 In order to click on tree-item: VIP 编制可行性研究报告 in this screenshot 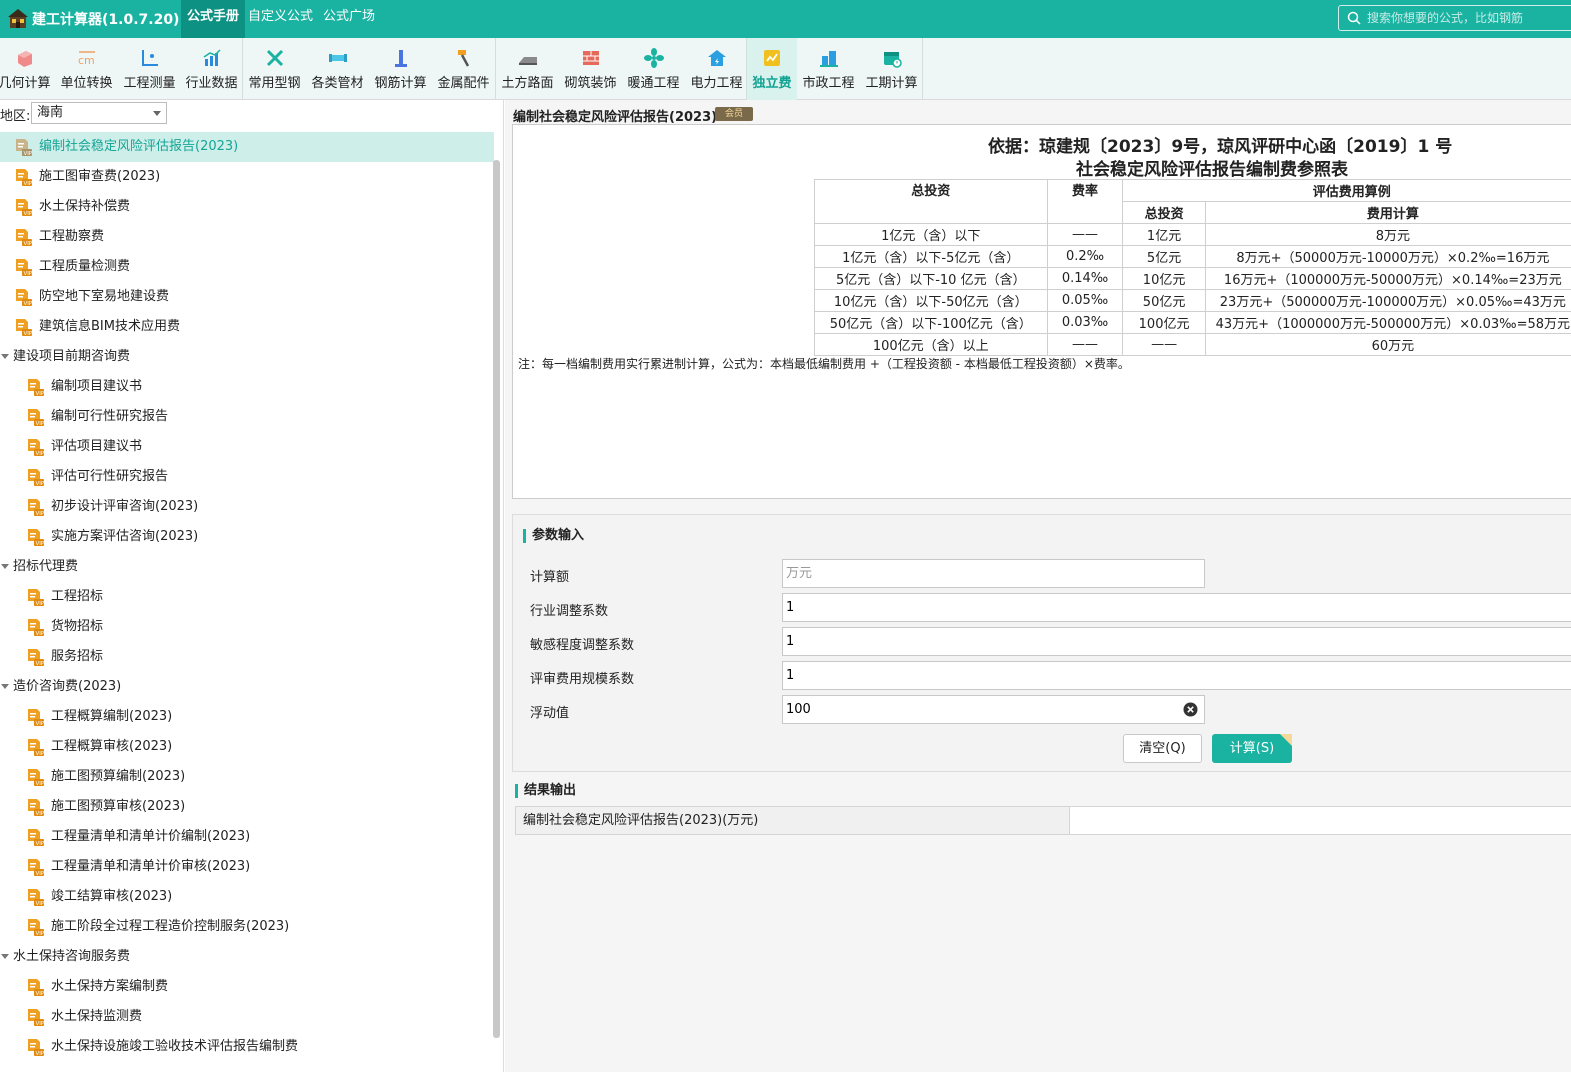, I will do `click(247, 417)`.